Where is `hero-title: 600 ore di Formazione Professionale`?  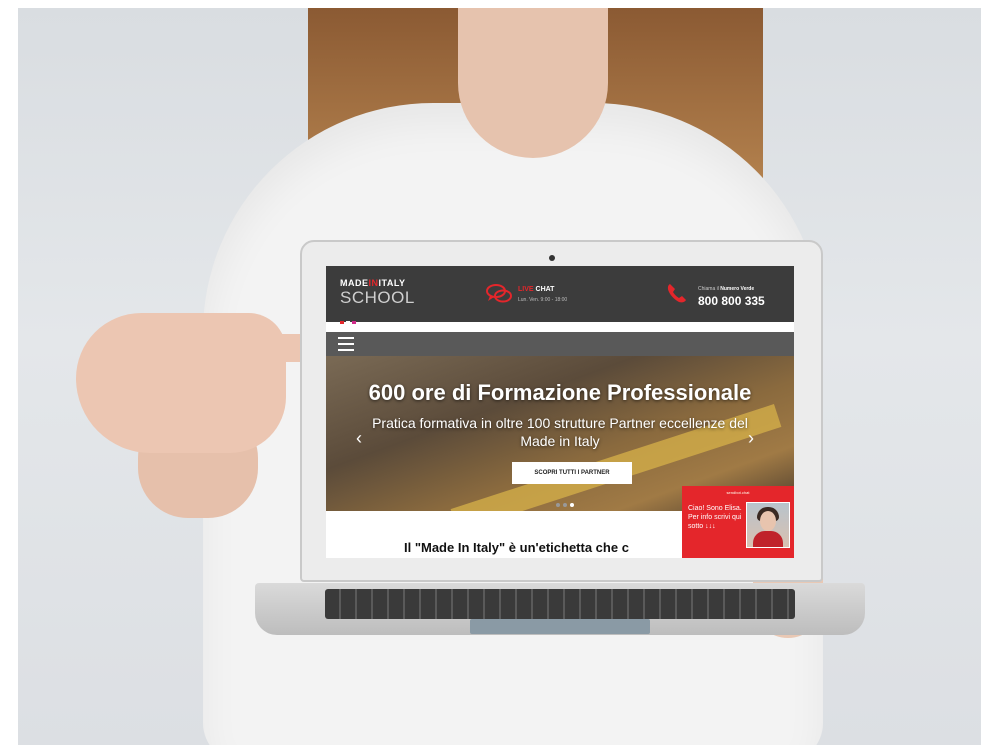 hero-title: 600 ore di Formazione Professionale is located at coordinates (560, 392).